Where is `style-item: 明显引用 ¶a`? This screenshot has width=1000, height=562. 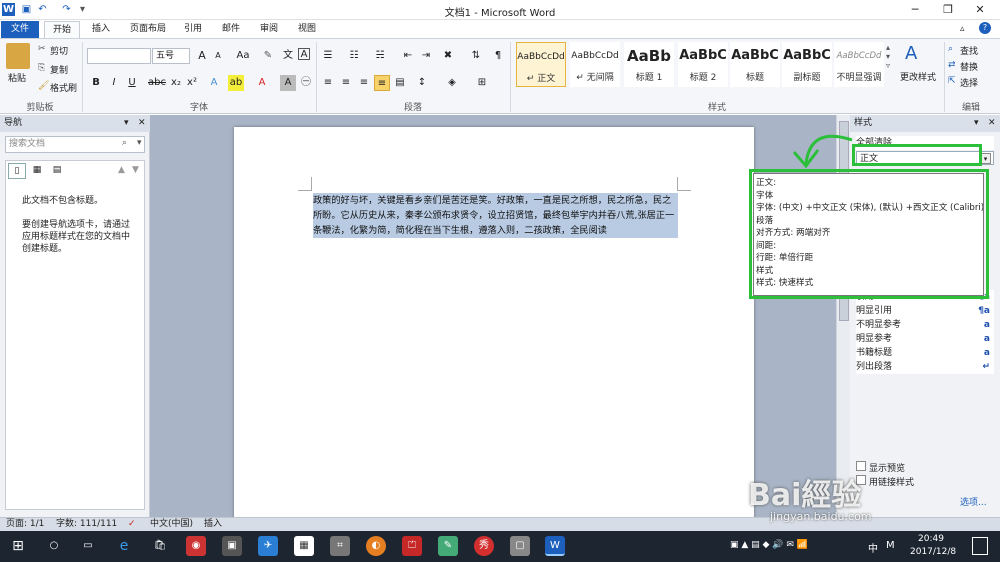
style-item: 明显引用 ¶a is located at coordinates (925, 311).